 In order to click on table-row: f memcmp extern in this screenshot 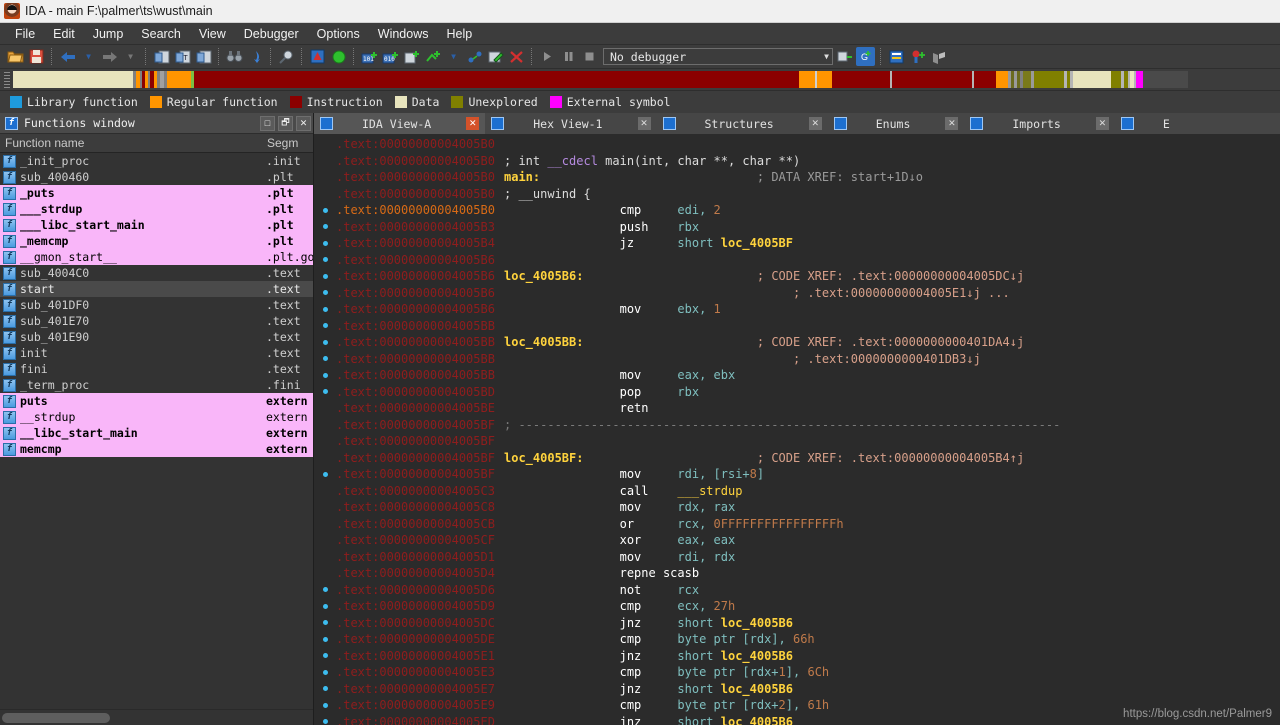, I will do `click(156, 449)`.